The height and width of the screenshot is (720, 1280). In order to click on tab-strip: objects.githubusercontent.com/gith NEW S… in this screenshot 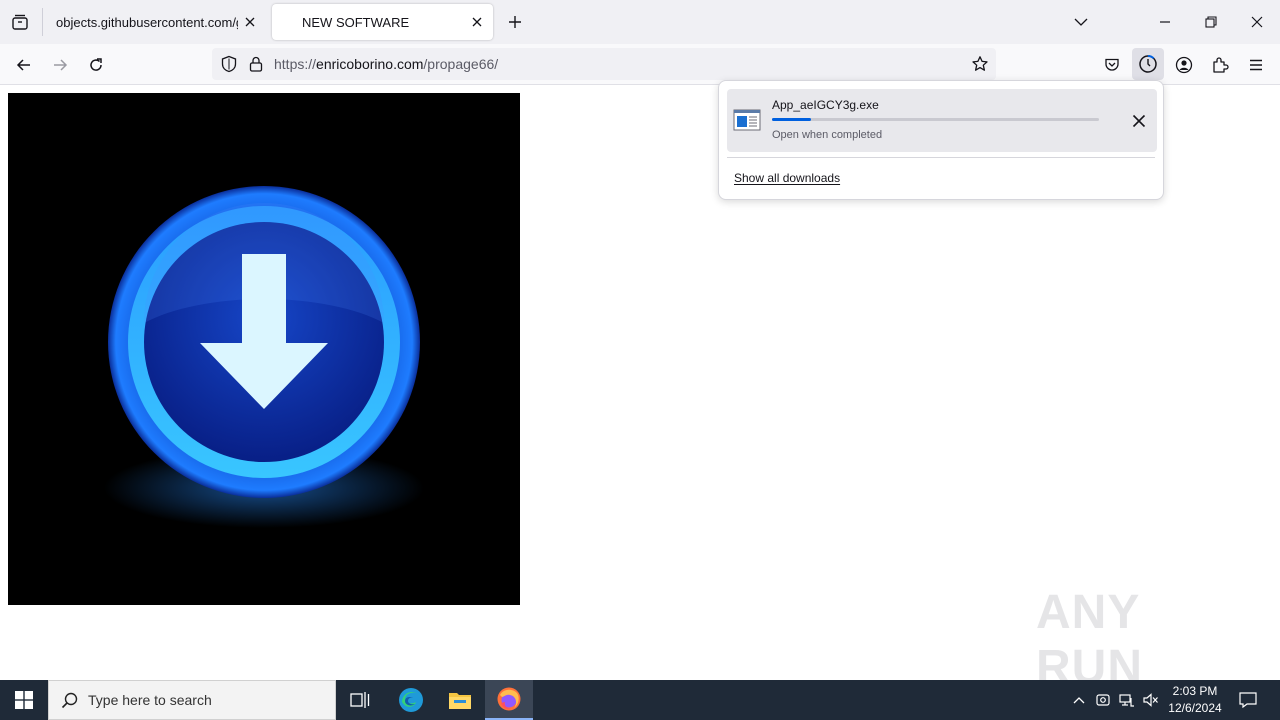, I will do `click(640, 22)`.